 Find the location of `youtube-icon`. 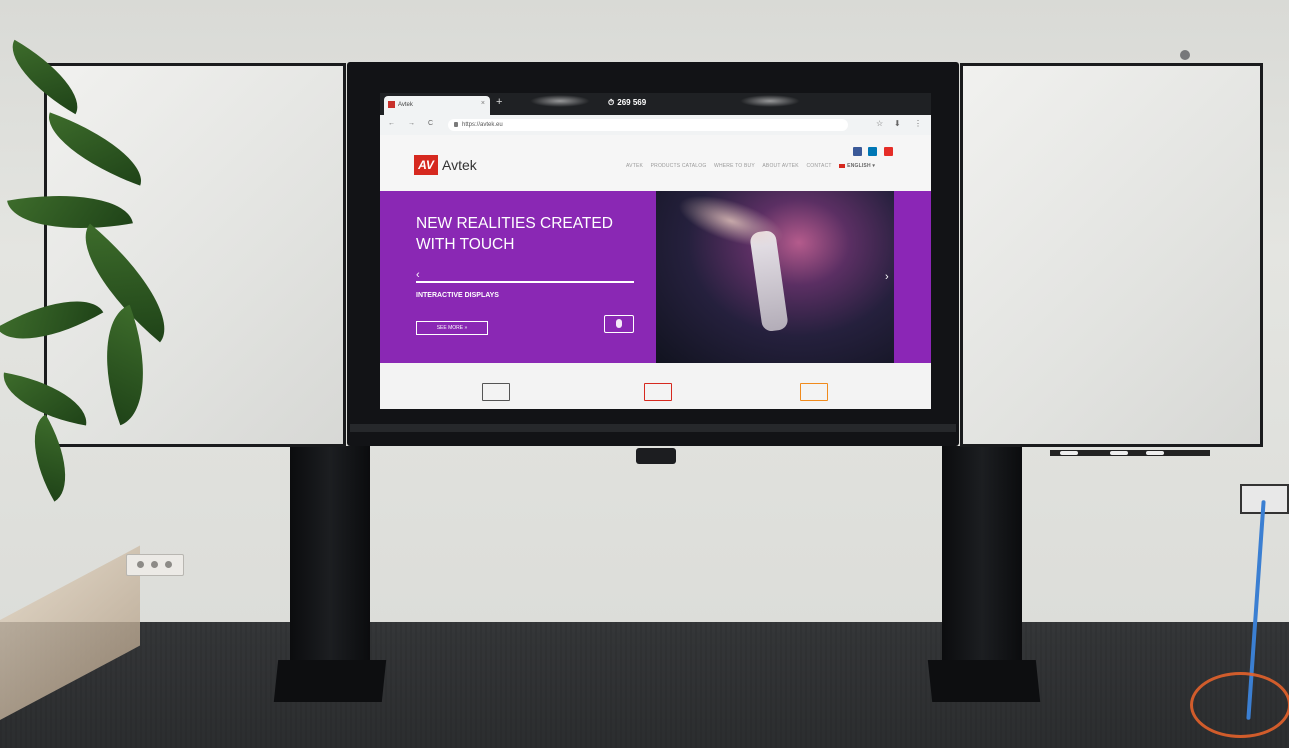

youtube-icon is located at coordinates (888, 151).